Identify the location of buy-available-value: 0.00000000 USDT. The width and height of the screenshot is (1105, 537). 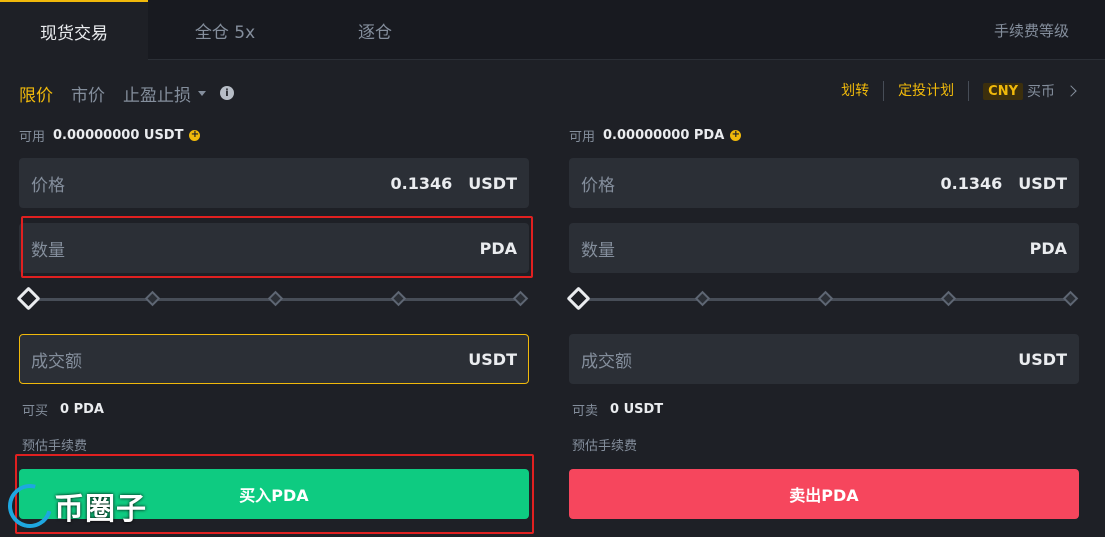
(118, 135).